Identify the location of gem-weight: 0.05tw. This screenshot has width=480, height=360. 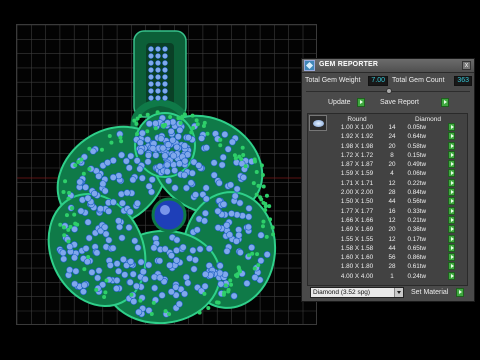
(416, 127).